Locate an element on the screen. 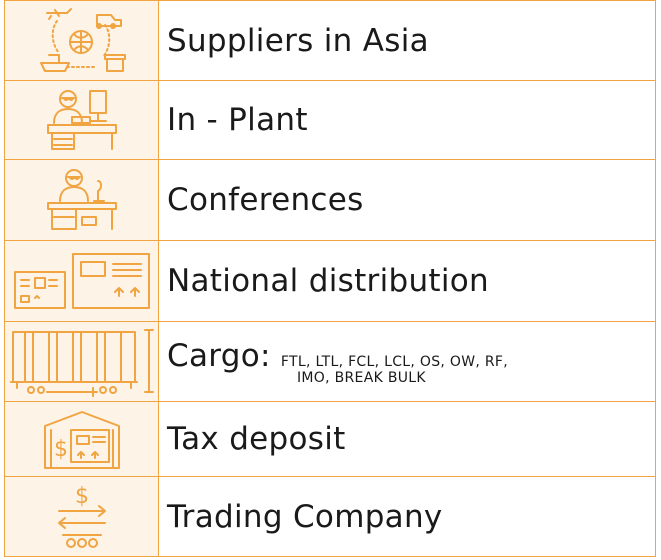 The image size is (661, 560). table-row: $ Tax deposit is located at coordinates (330, 439).